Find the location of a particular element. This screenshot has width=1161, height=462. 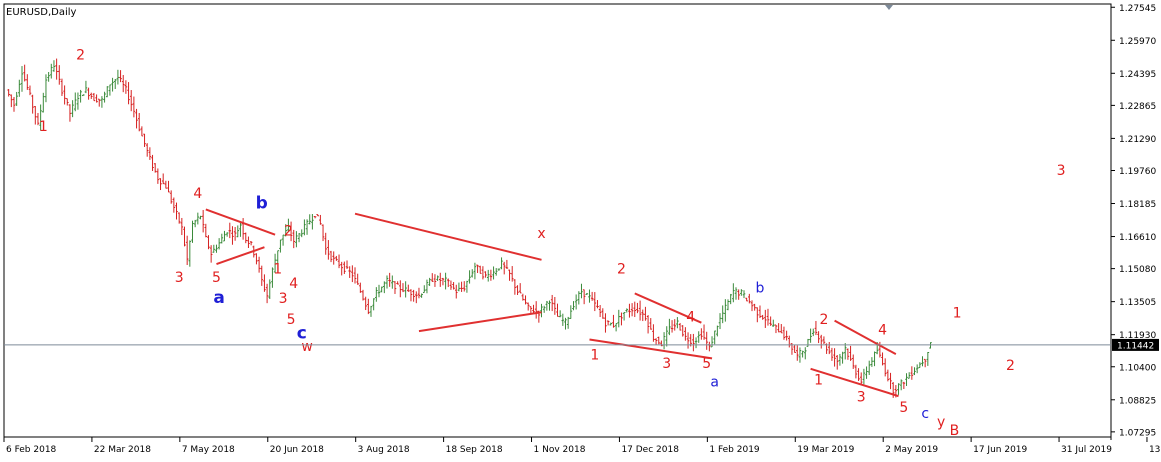

current-price-label: 1.11442 is located at coordinates (1135, 346).